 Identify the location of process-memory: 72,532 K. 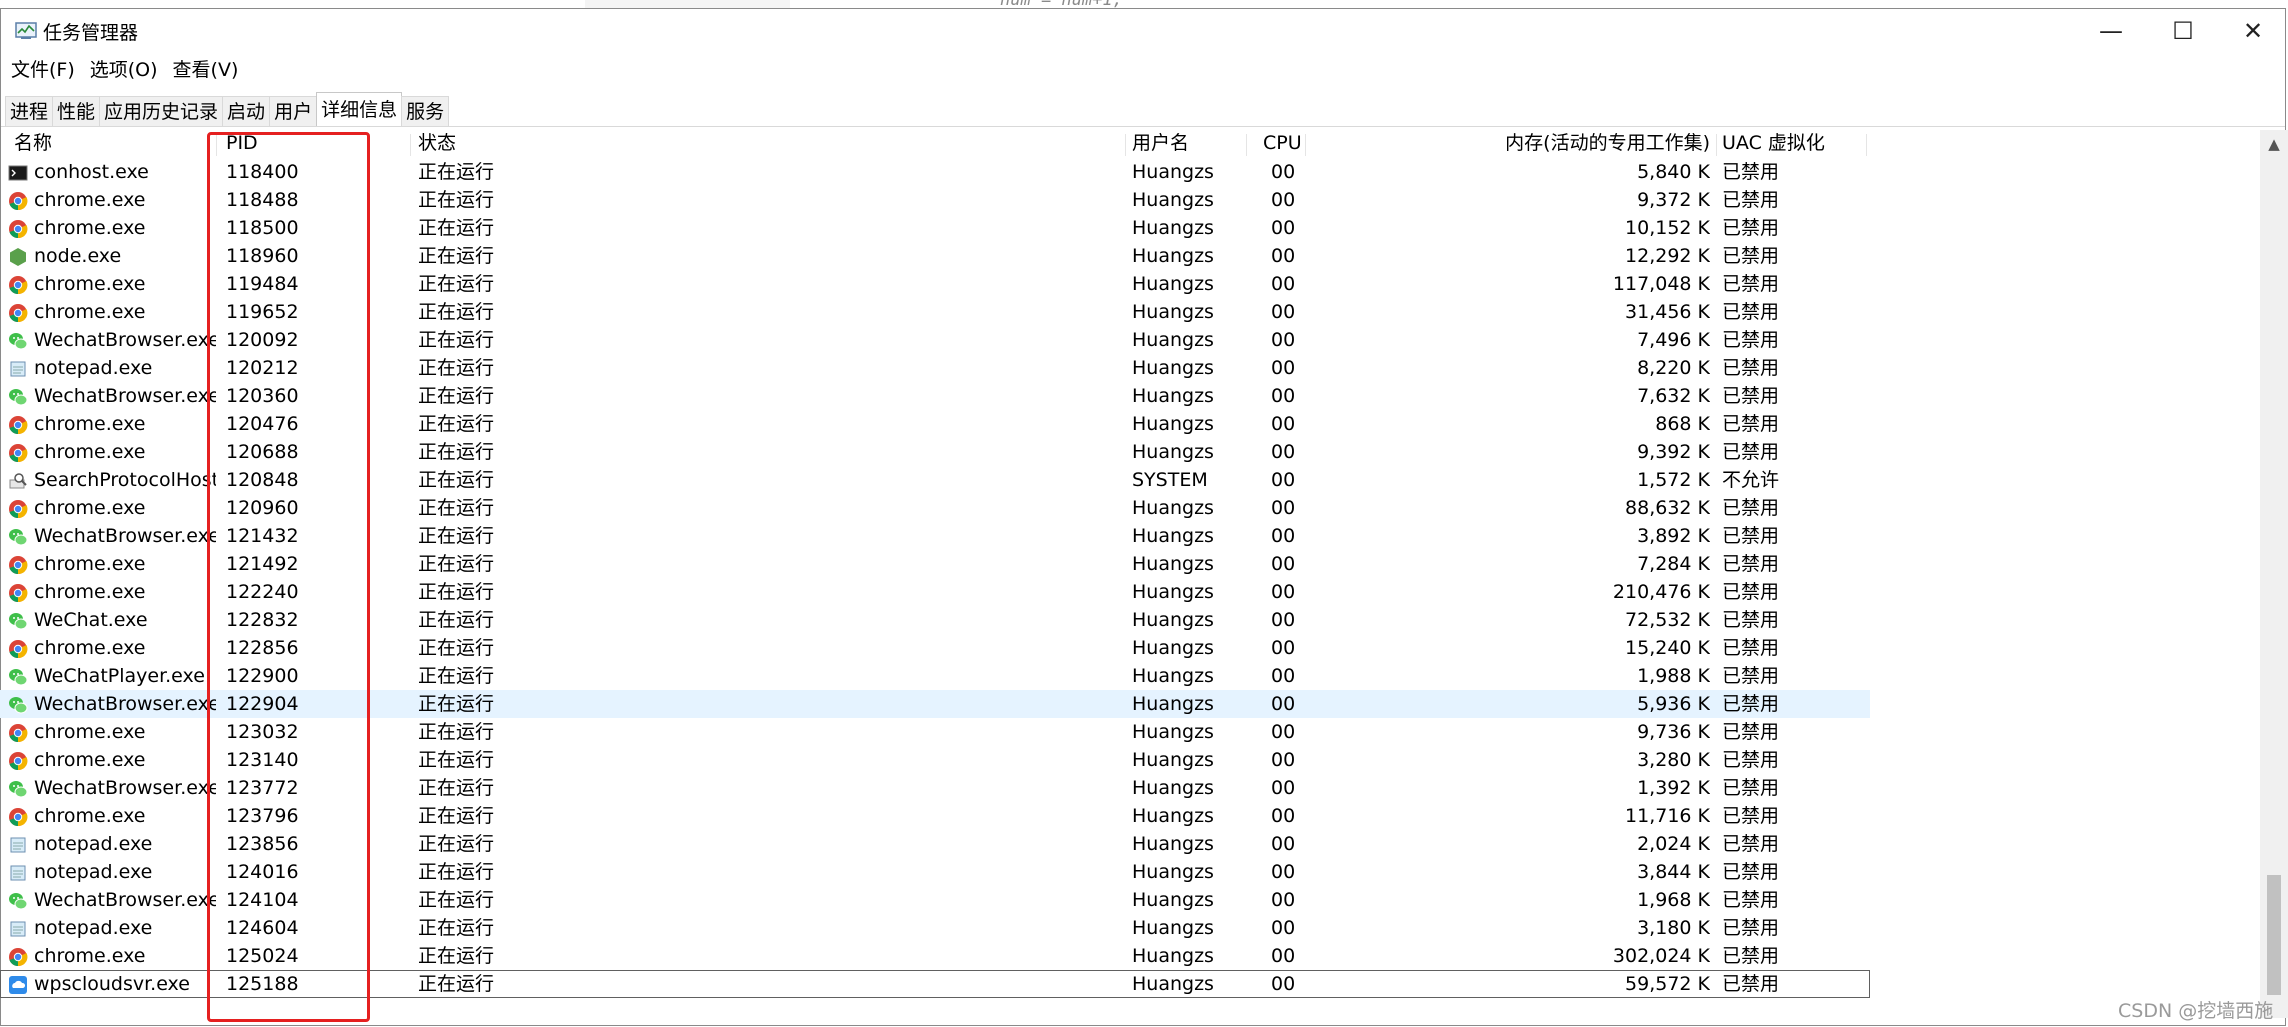
(1667, 620).